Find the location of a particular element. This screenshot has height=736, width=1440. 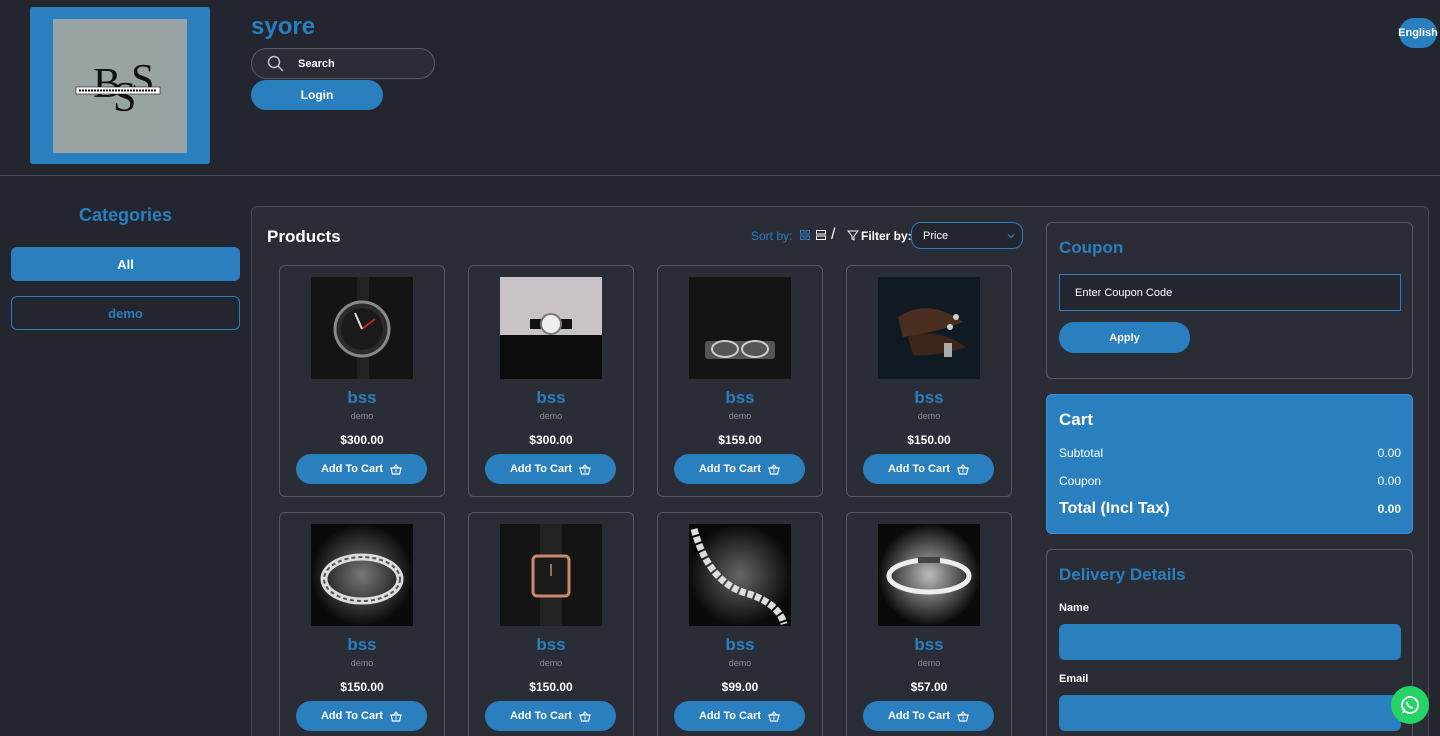

coupon-panel: Coupon Enter Coupon Code Apply is located at coordinates (1229, 300).